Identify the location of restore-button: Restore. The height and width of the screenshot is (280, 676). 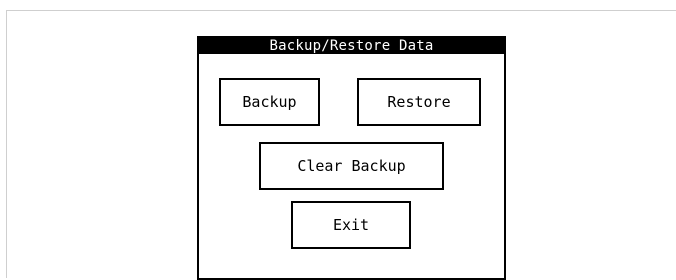
(419, 102).